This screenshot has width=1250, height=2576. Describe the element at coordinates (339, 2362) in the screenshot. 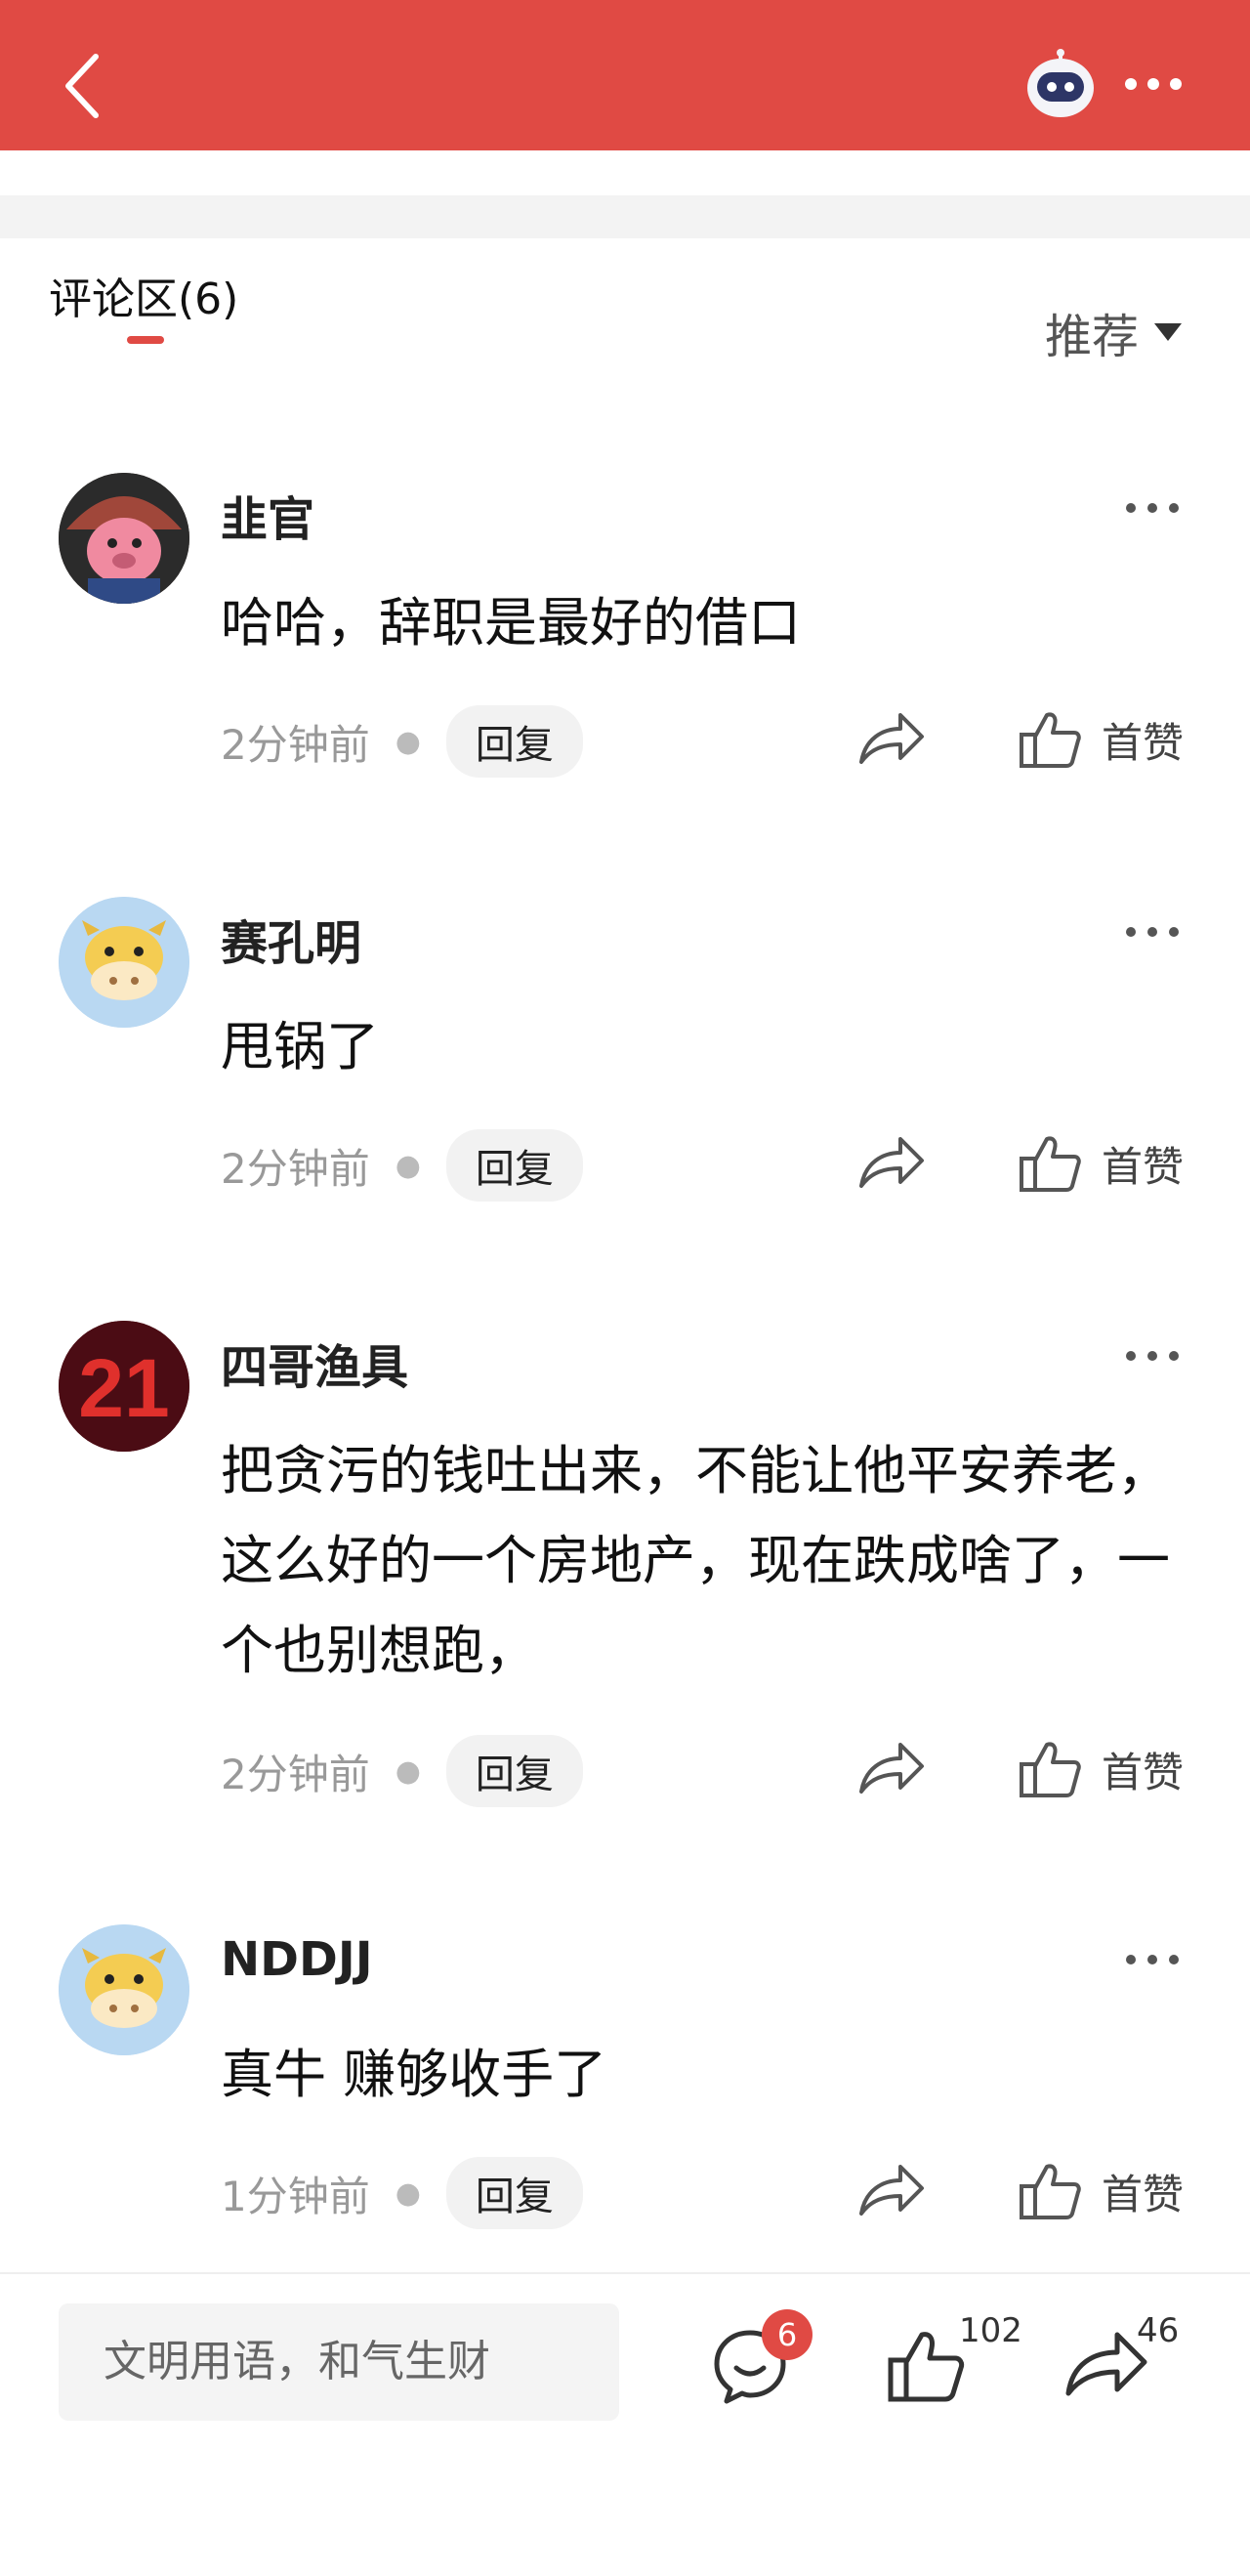

I see `comment-input: 文明用语，和气生财` at that location.